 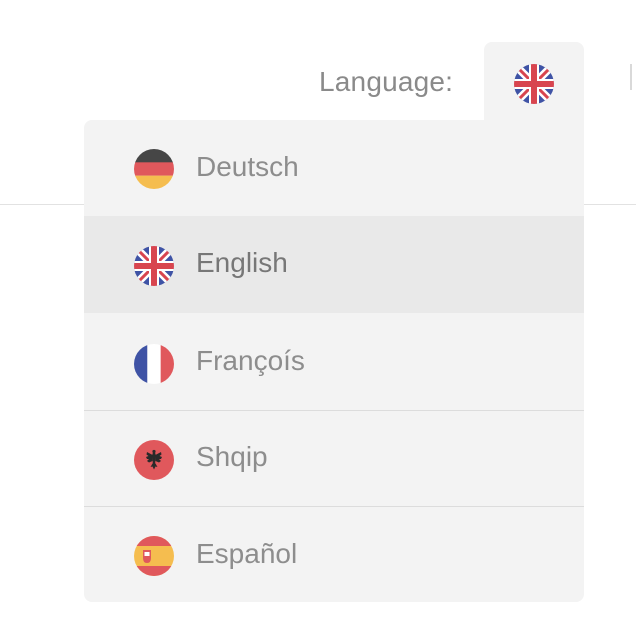 What do you see at coordinates (334, 168) in the screenshot?
I see `language-option-deutsch: Deutsch` at bounding box center [334, 168].